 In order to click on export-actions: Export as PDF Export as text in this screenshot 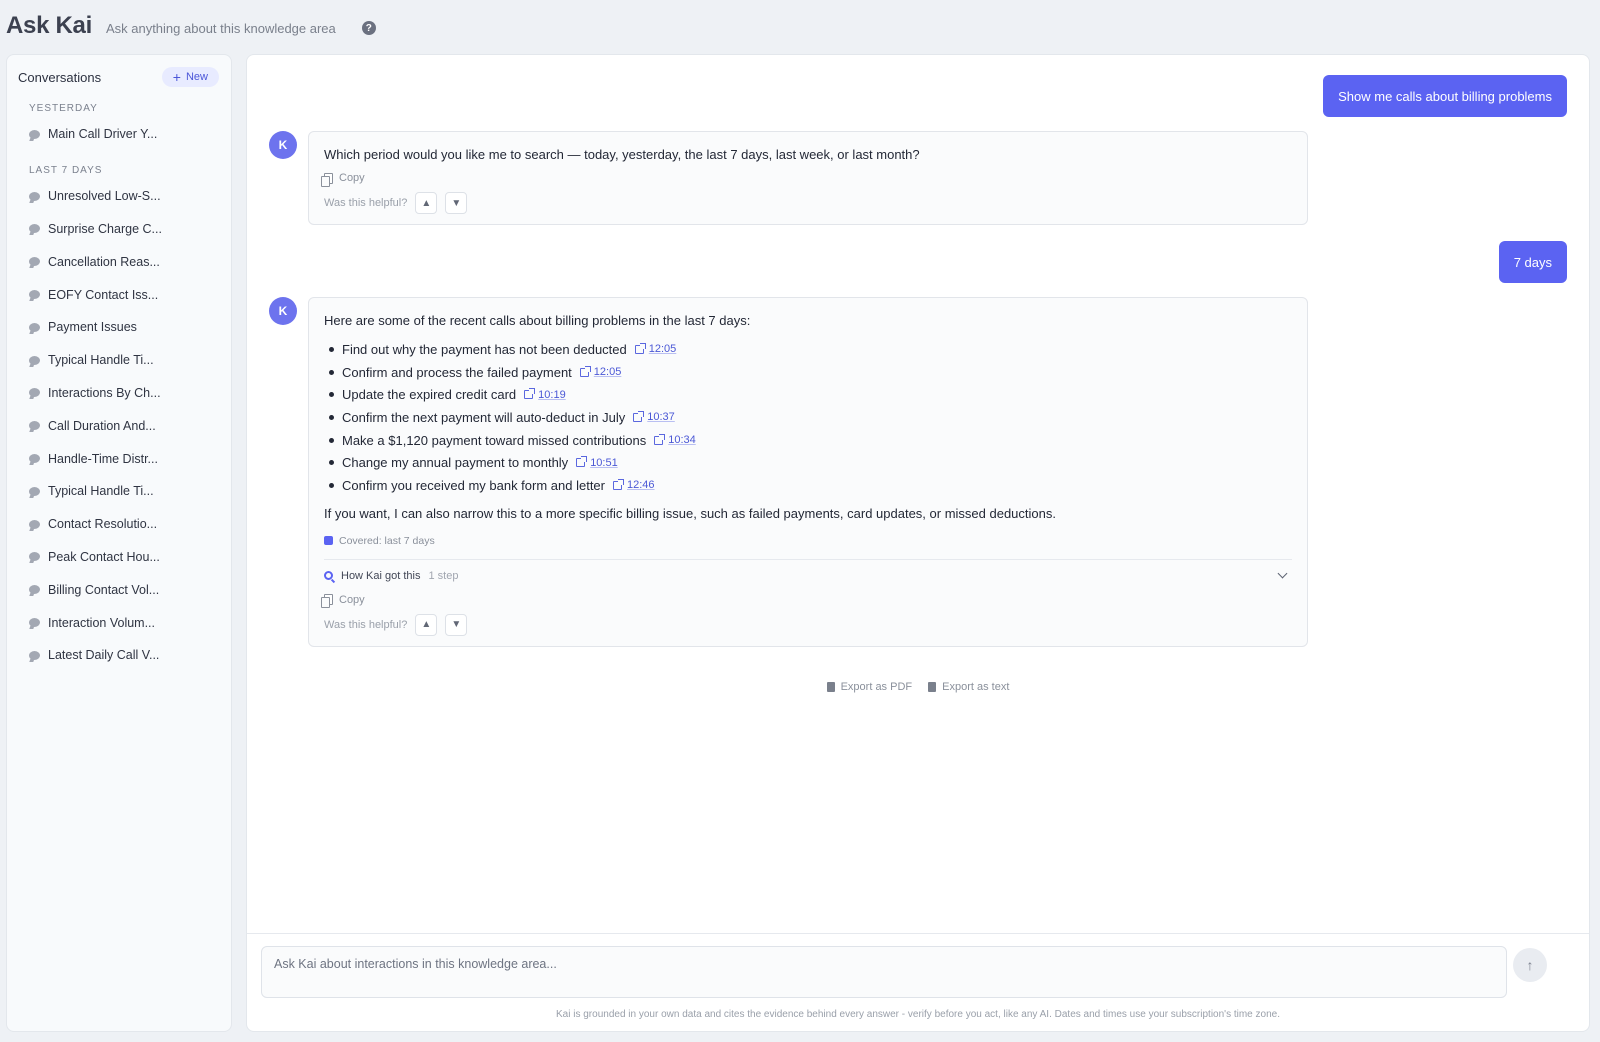, I will do `click(918, 687)`.